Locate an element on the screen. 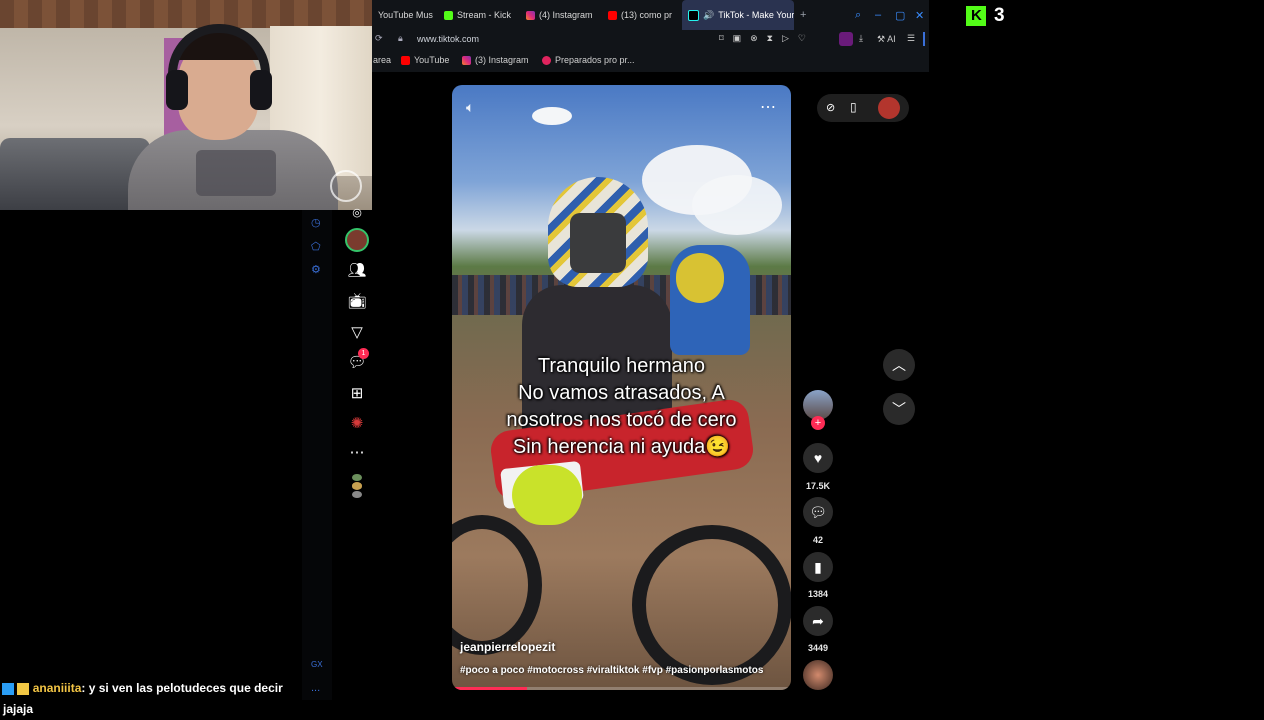 Image resolution: width=1264 pixels, height=720 pixels. new-tab-button: + is located at coordinates (806, 15).